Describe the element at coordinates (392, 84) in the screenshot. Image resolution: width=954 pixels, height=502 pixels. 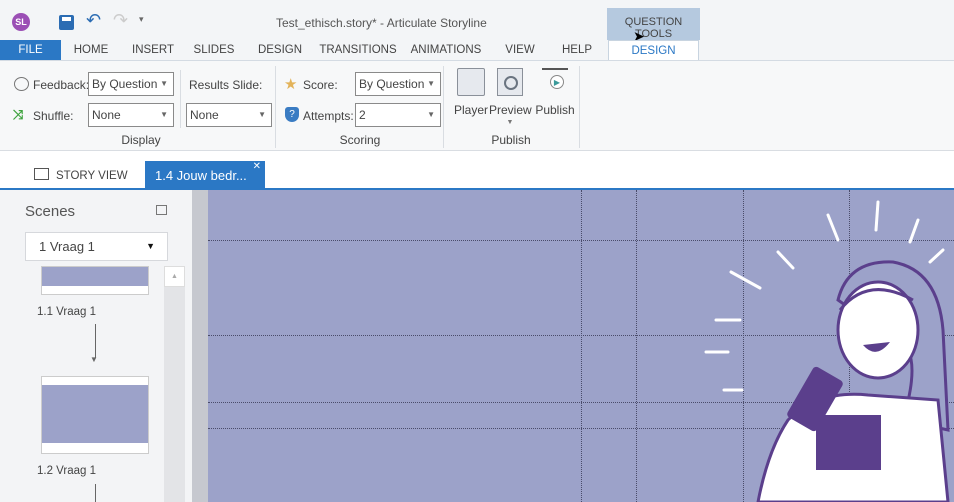
I see `score-value: By Question` at that location.